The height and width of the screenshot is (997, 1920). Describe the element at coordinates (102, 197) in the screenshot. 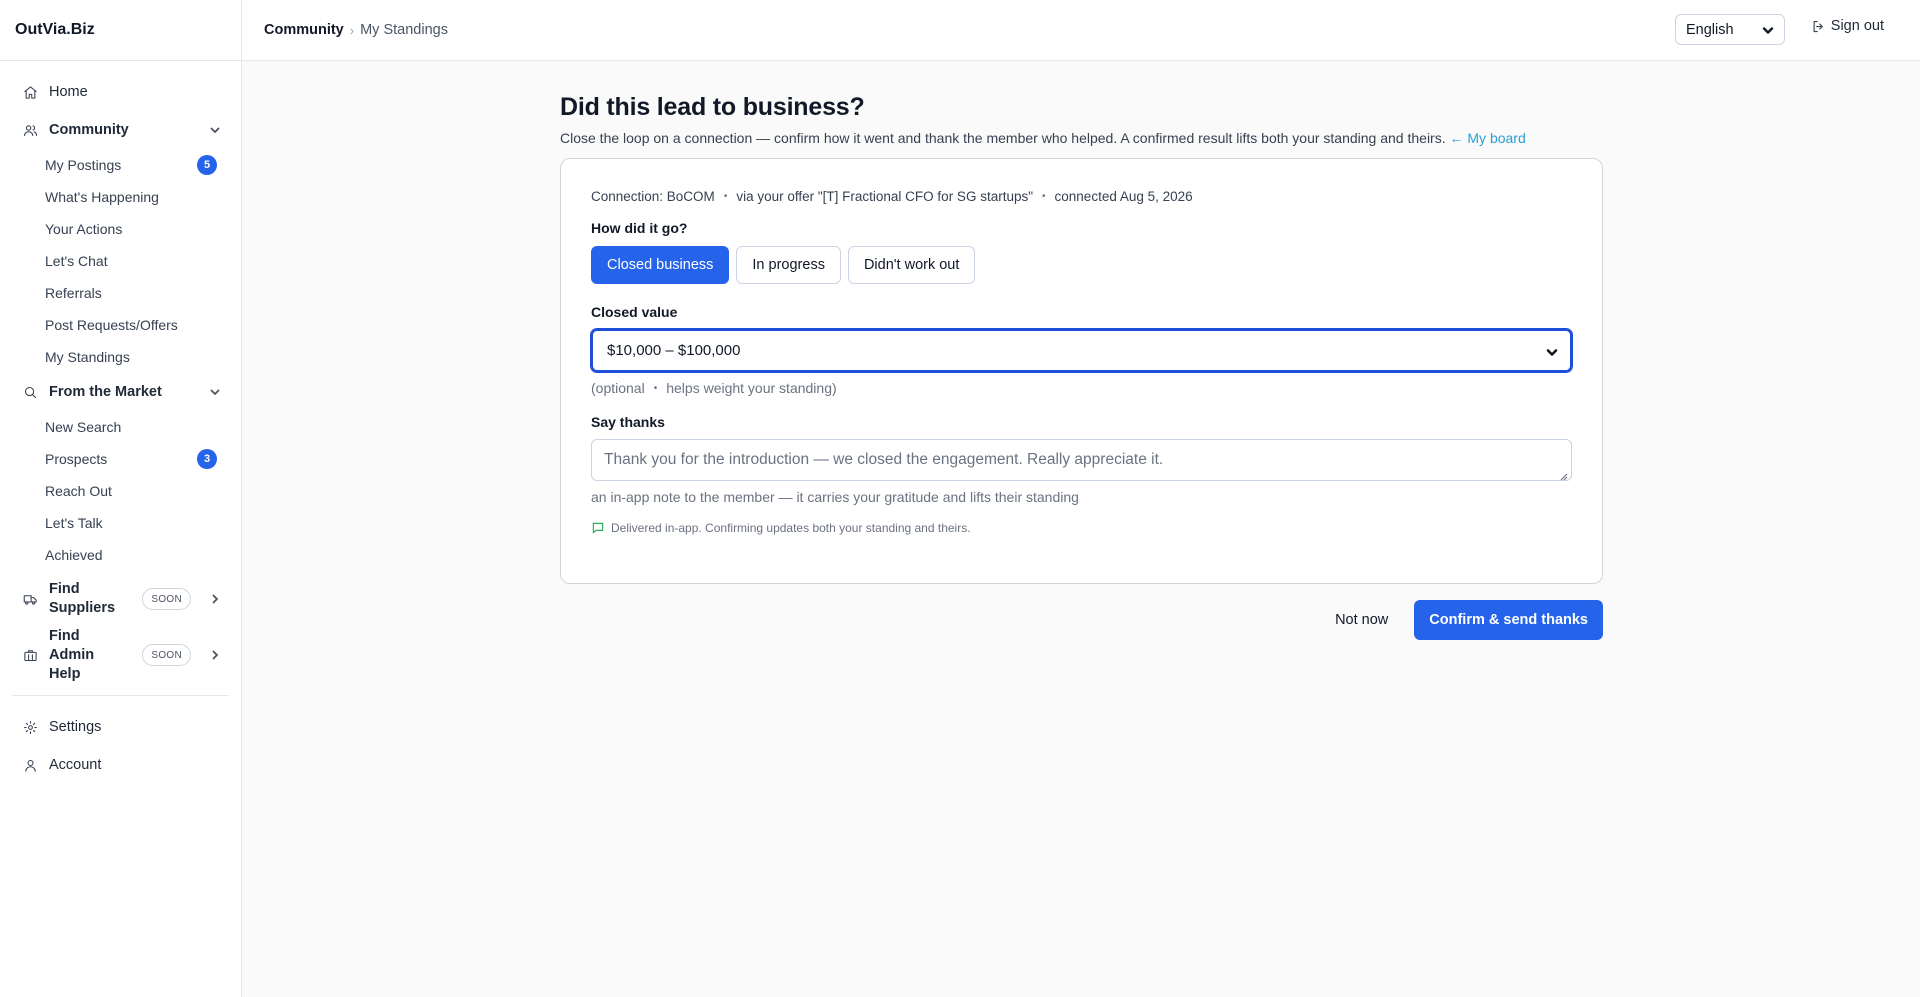

I see `sidebar-item-label: What's Happening` at that location.